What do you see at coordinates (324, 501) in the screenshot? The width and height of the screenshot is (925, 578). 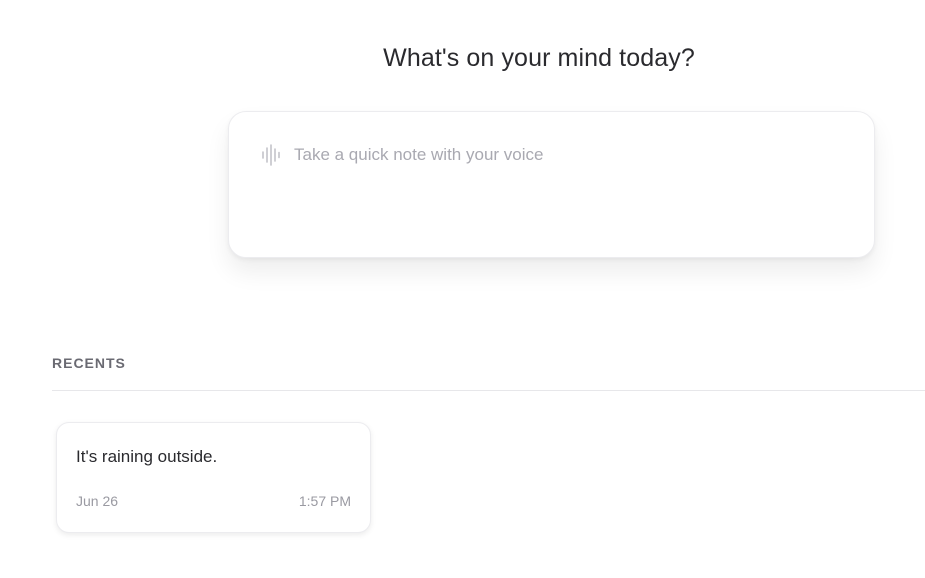 I see `recent-note-time: 1:57 PM` at bounding box center [324, 501].